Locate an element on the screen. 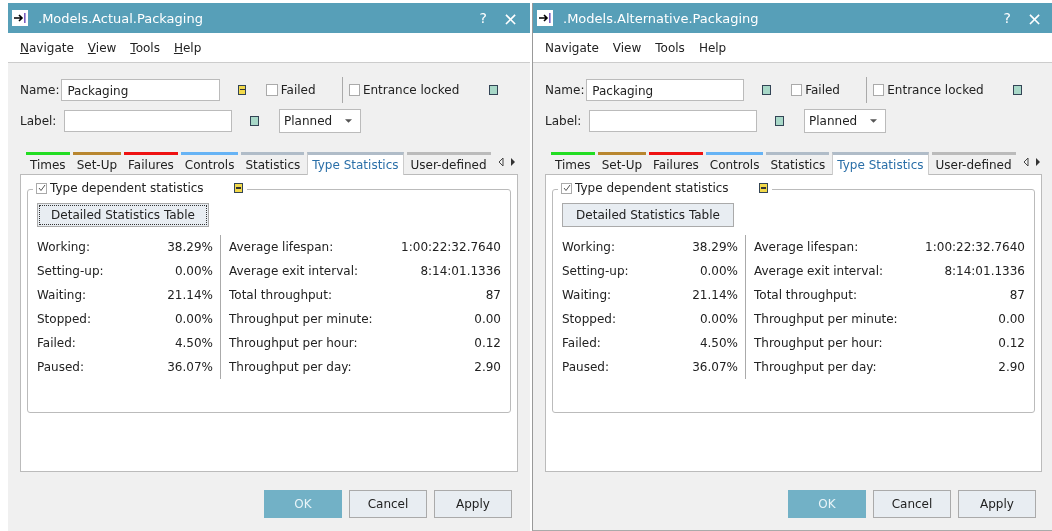 Image resolution: width=1052 pixels, height=531 pixels. window-title: .Models.Alternative.Packaging is located at coordinates (661, 18).